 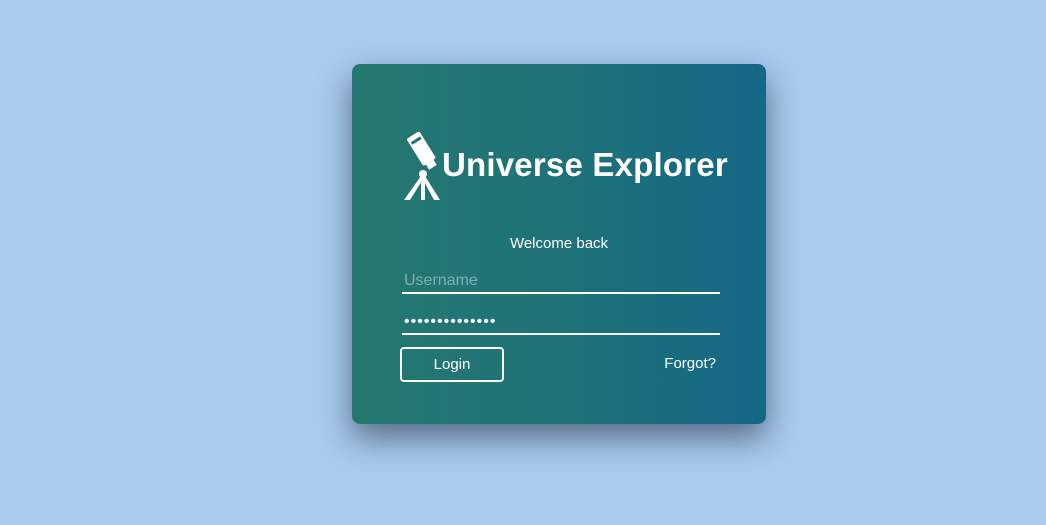 I want to click on brand-header: Universe Explorer, so click(x=564, y=165).